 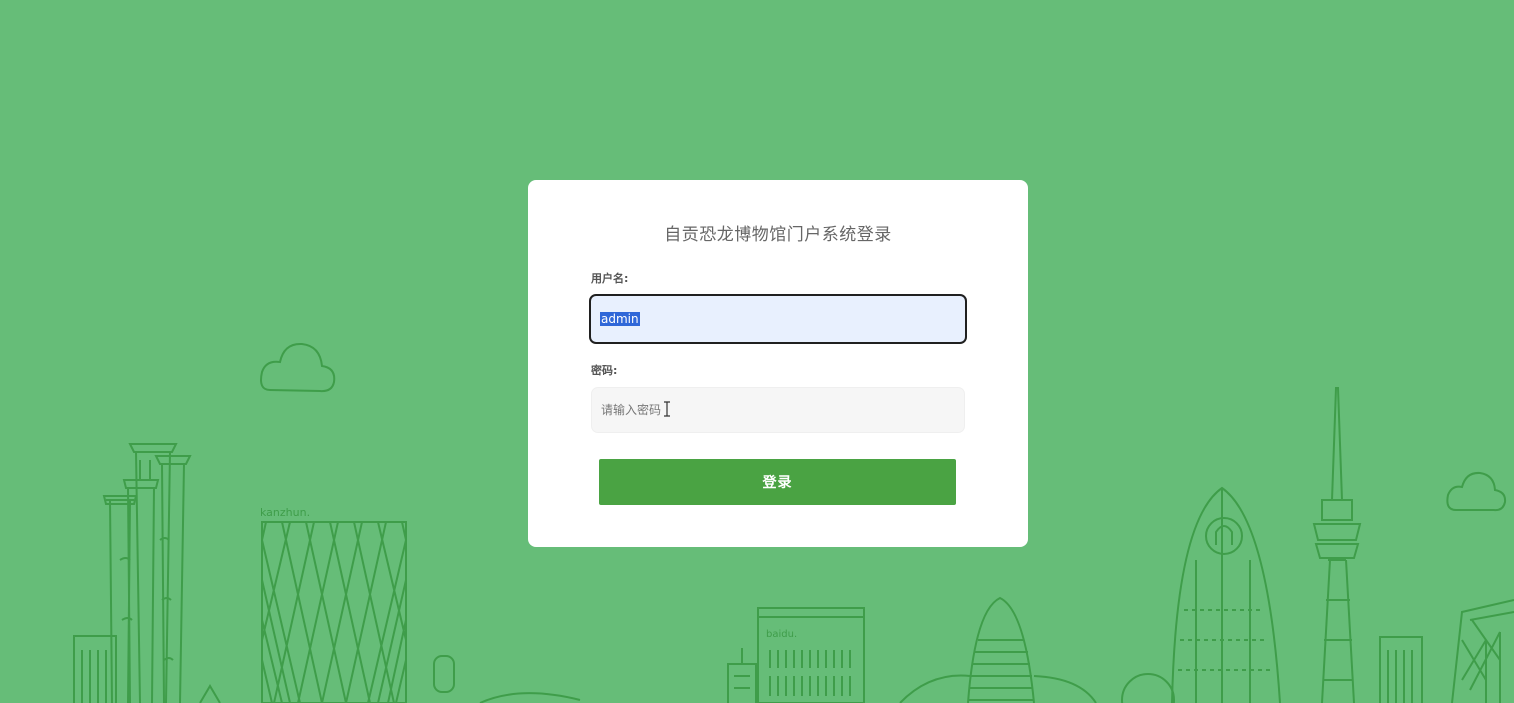 What do you see at coordinates (778, 235) in the screenshot?
I see `login-title: 自贡恐龙博物馆门户系统登录` at bounding box center [778, 235].